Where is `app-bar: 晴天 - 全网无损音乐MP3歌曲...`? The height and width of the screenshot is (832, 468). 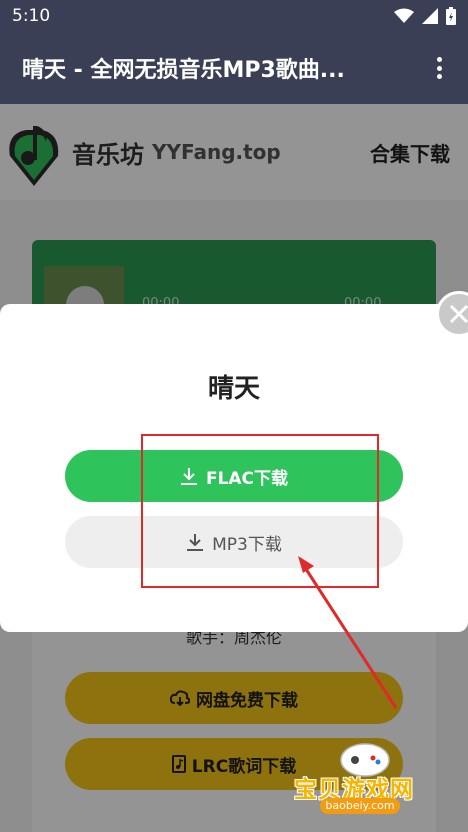
app-bar: 晴天 - 全网无损音乐MP3歌曲... is located at coordinates (234, 68).